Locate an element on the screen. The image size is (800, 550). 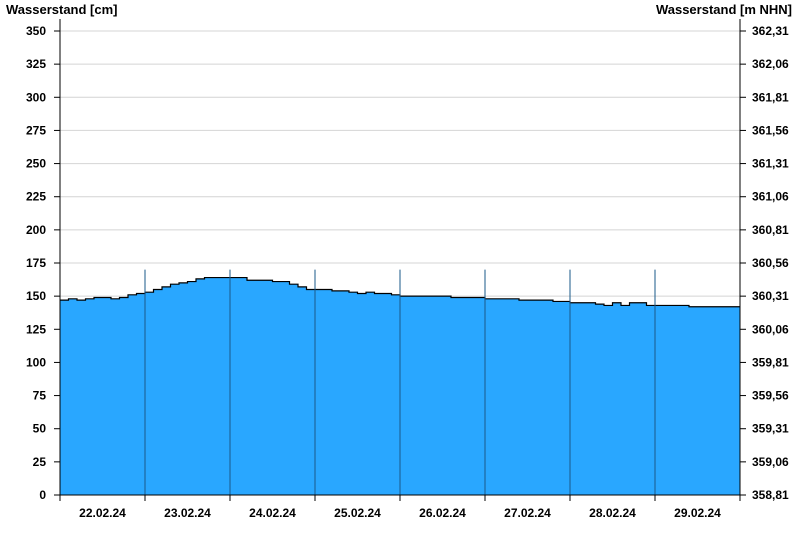
left-tick-label: 350 is located at coordinates (36, 31).